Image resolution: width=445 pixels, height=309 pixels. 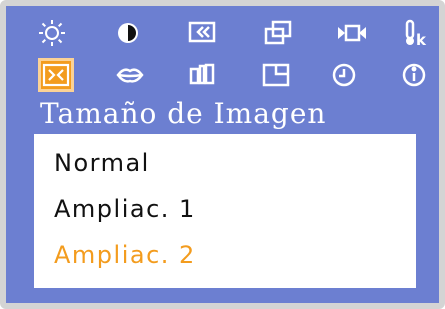 I want to click on video-icon, so click(x=352, y=33).